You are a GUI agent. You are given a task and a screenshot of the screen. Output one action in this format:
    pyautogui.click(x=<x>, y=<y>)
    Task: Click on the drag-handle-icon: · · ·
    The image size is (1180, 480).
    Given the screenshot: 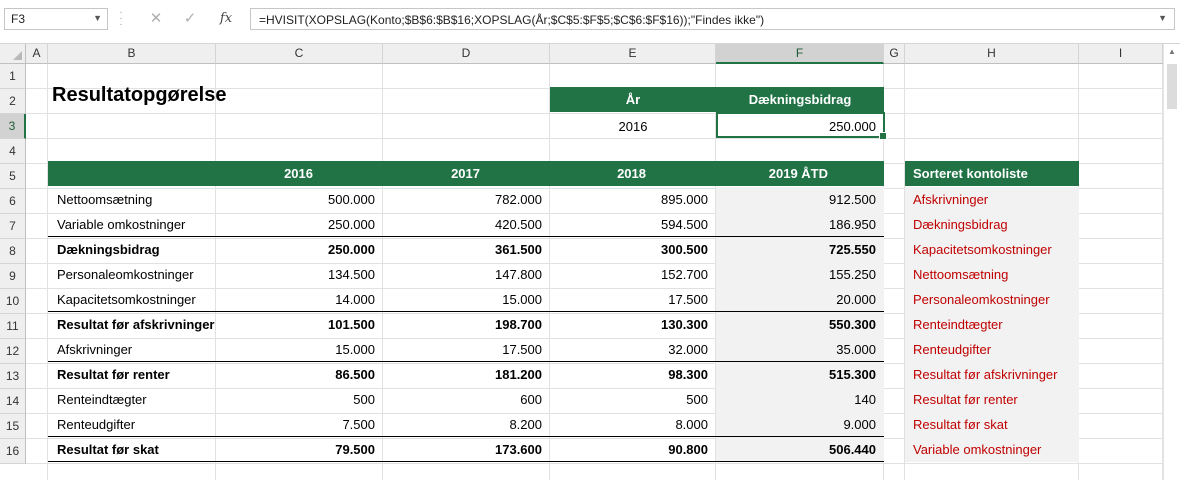 What is the action you would take?
    pyautogui.click(x=121, y=19)
    